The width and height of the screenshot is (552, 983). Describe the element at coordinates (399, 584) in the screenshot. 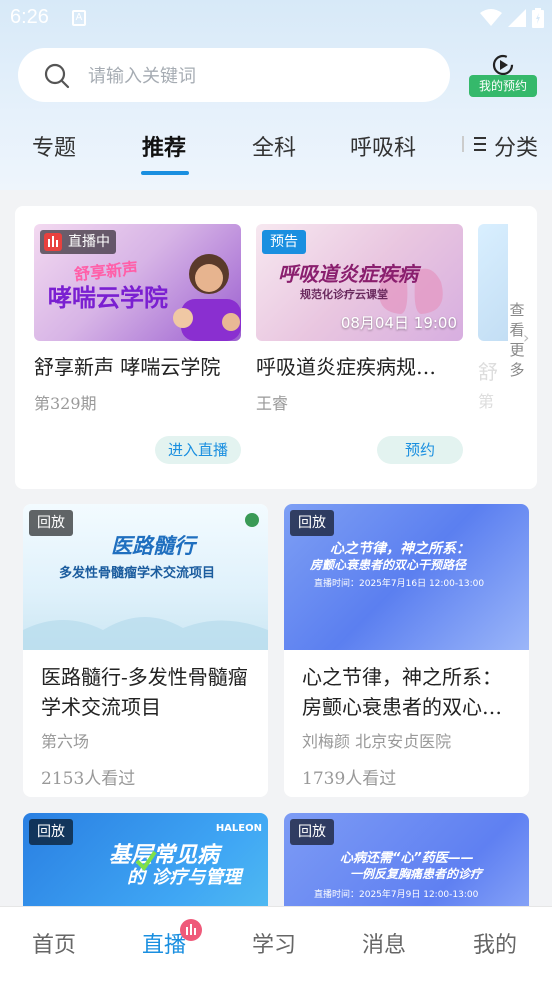

I see `replay-thumb-line3: 直播时间：2025年7月16日 12:00-13:00` at that location.